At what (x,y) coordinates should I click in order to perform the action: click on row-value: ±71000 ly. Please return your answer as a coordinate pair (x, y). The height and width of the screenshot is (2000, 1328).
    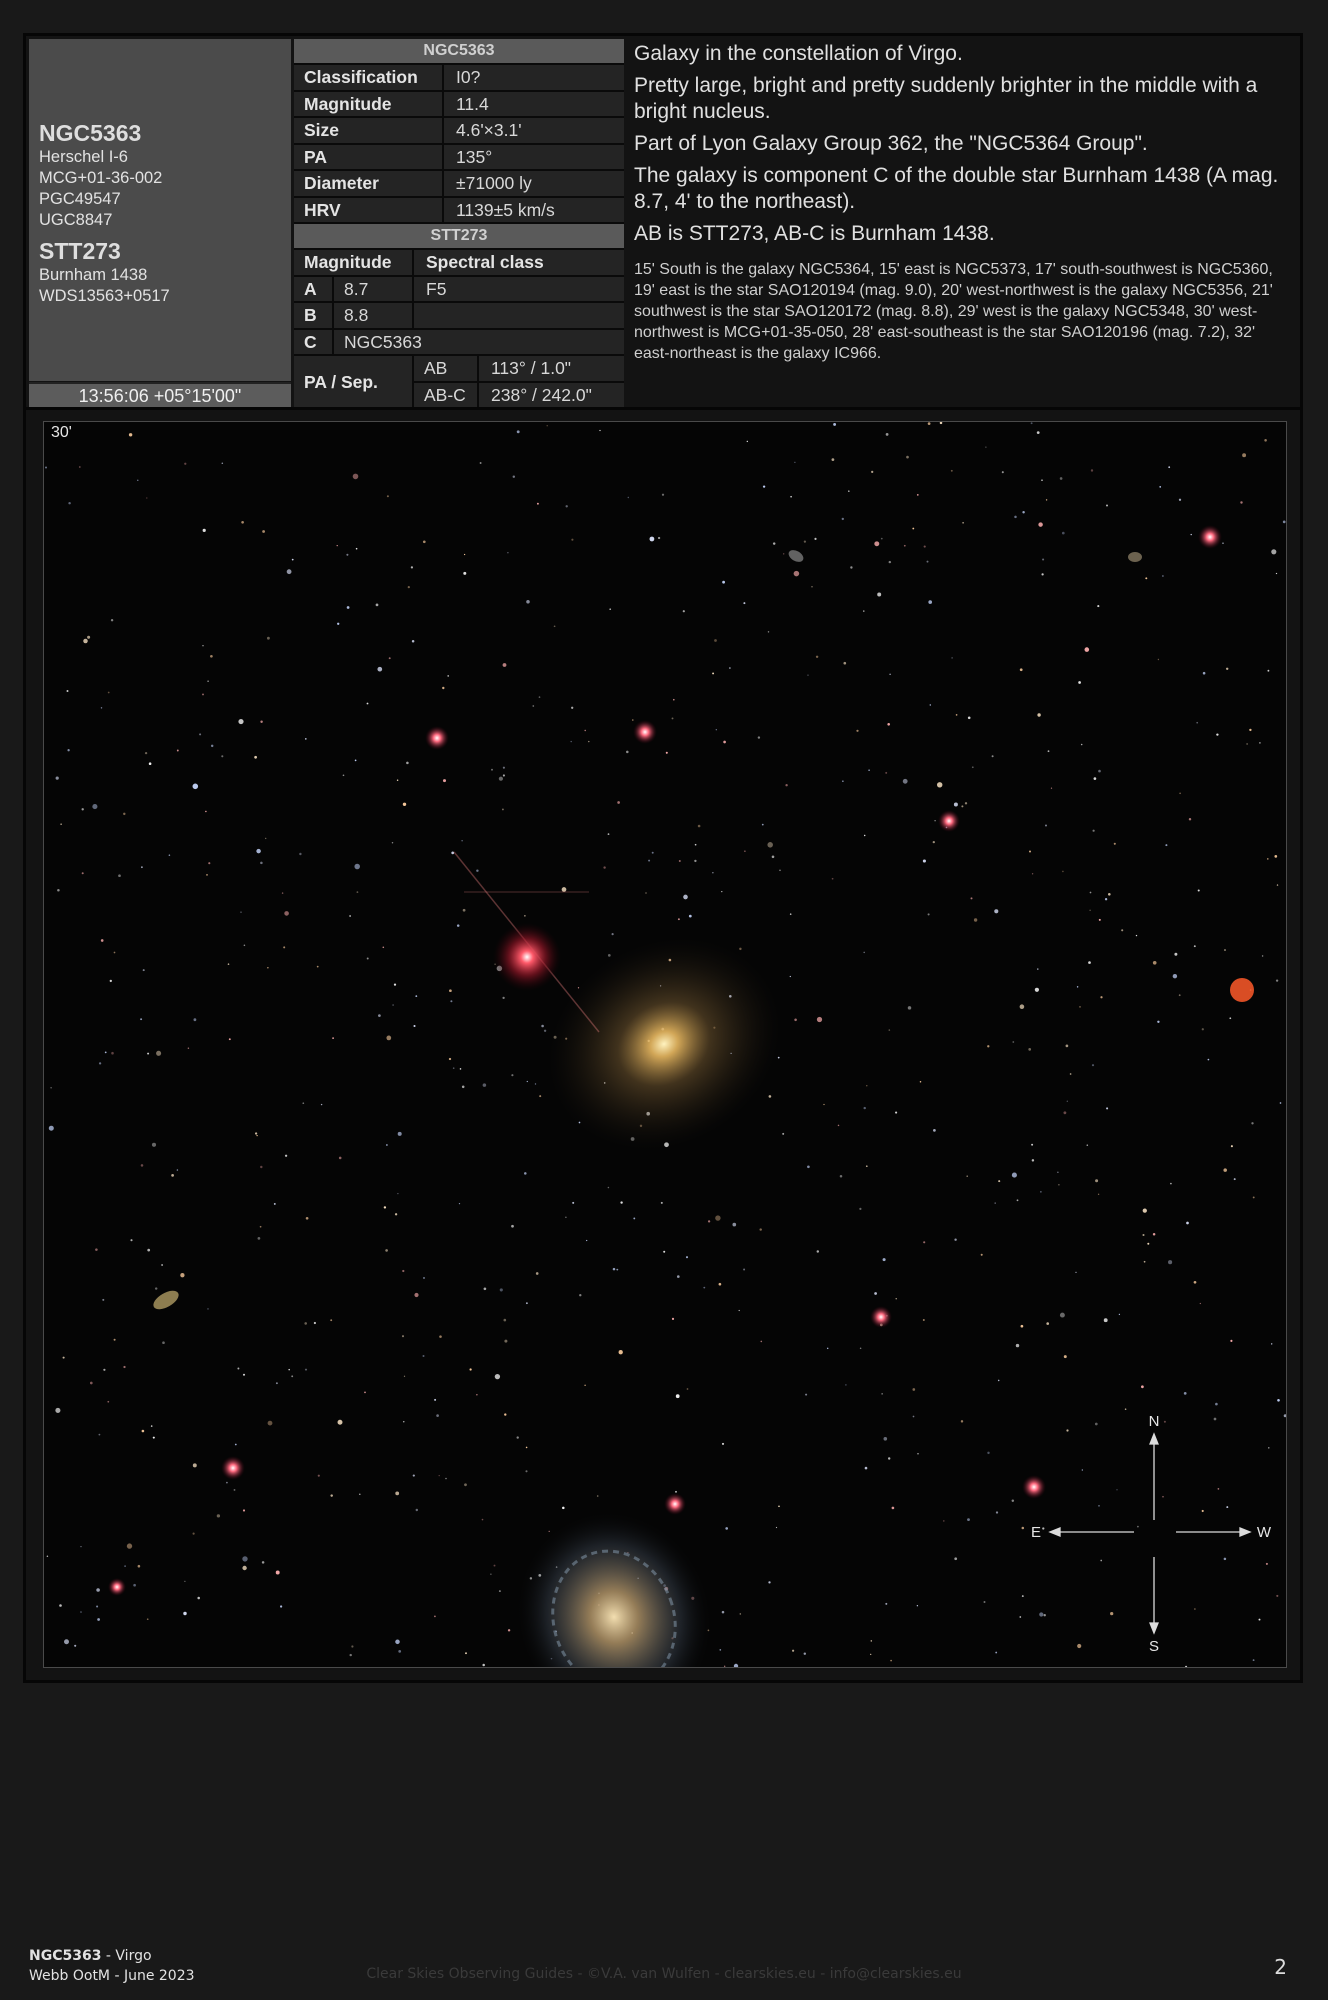
    Looking at the image, I should click on (494, 183).